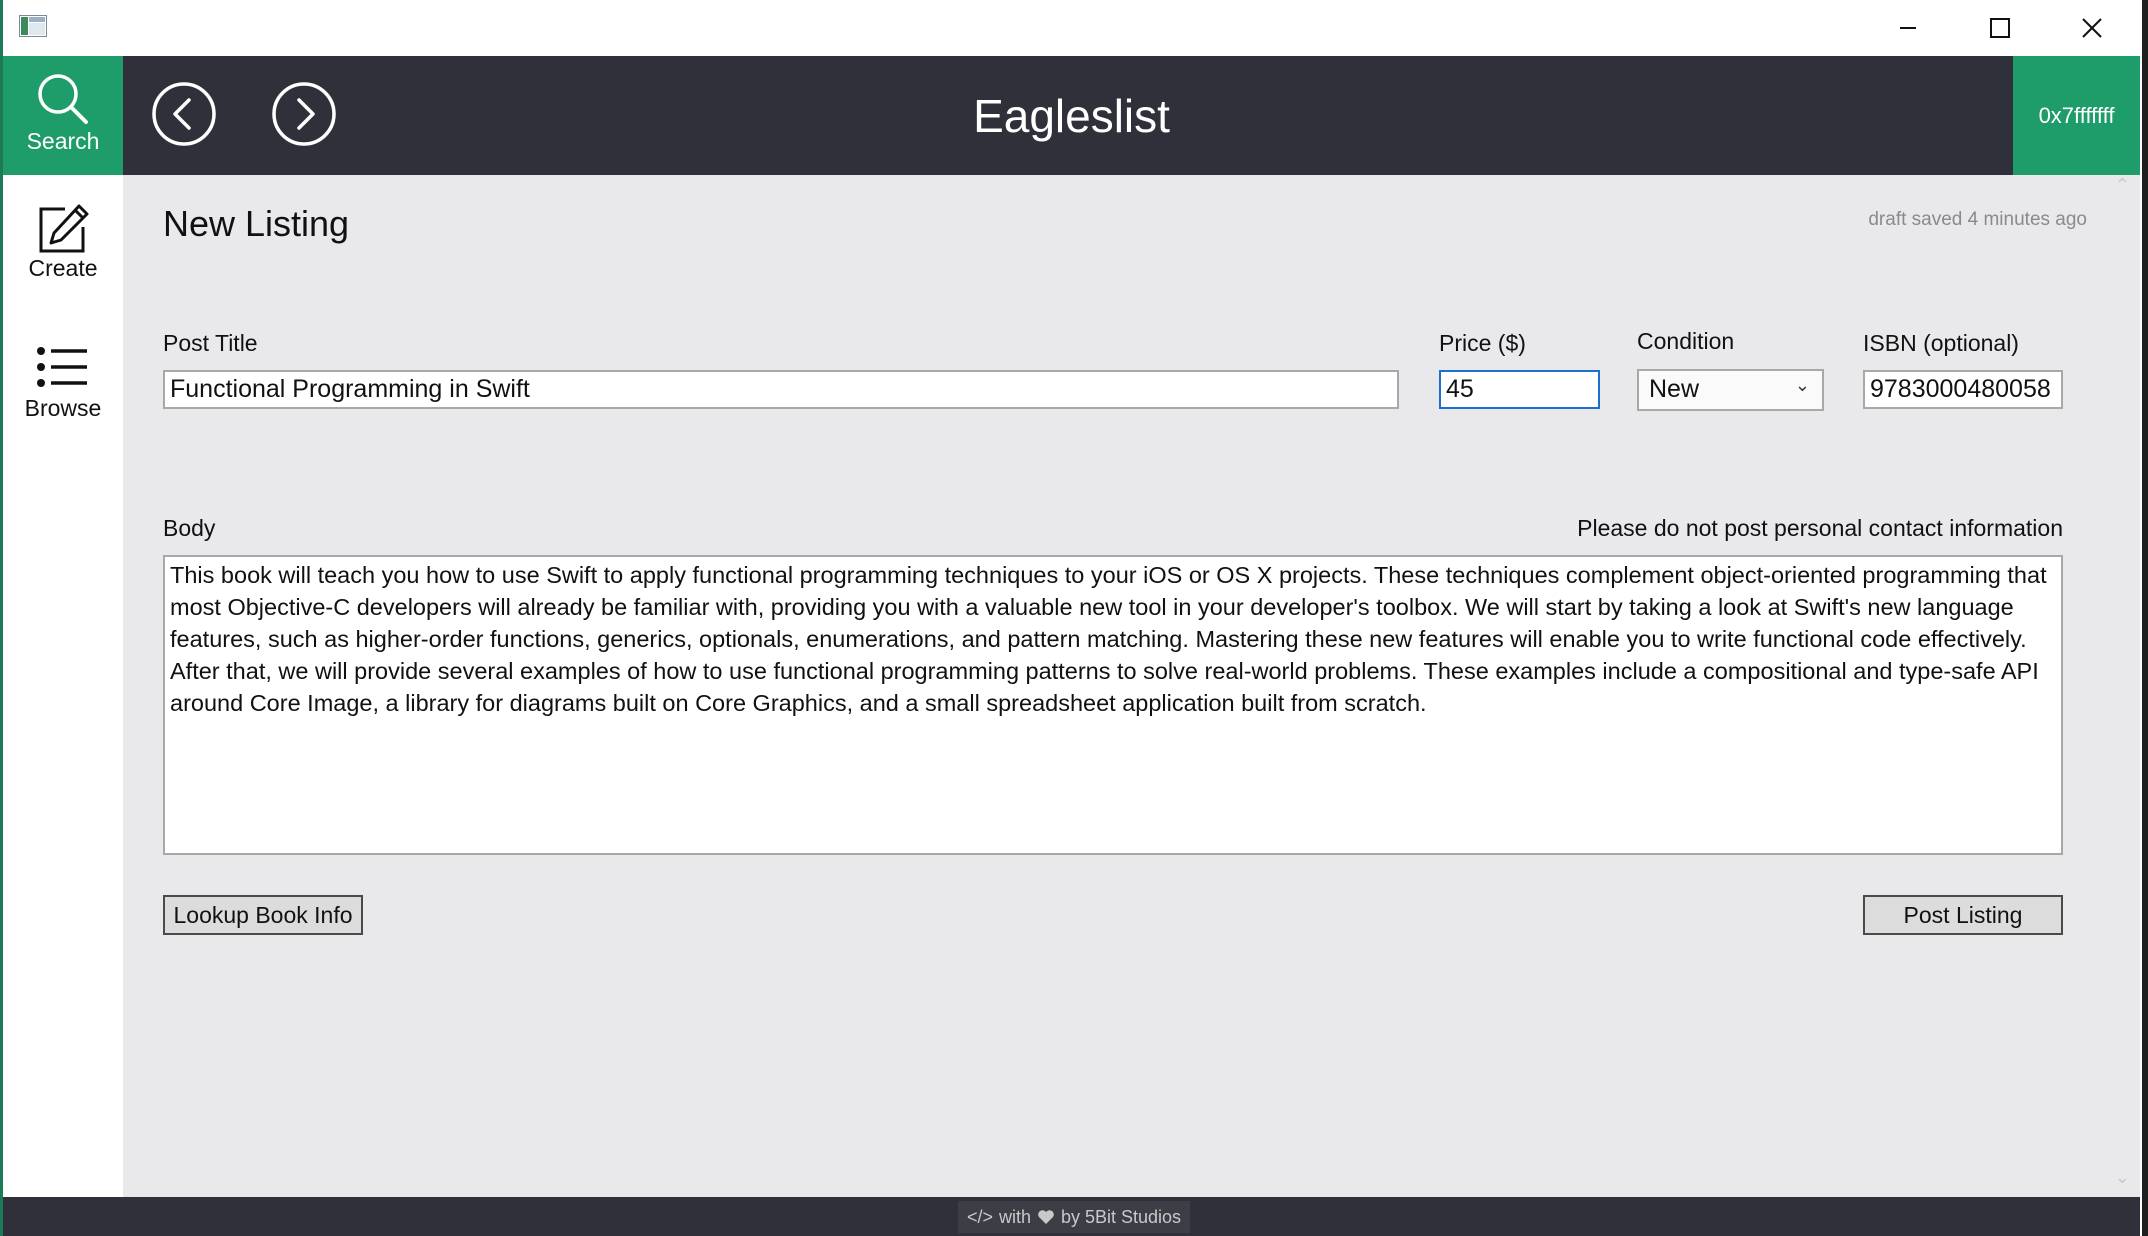 The image size is (2148, 1236). What do you see at coordinates (210, 343) in the screenshot?
I see `post-title-label: Post Title` at bounding box center [210, 343].